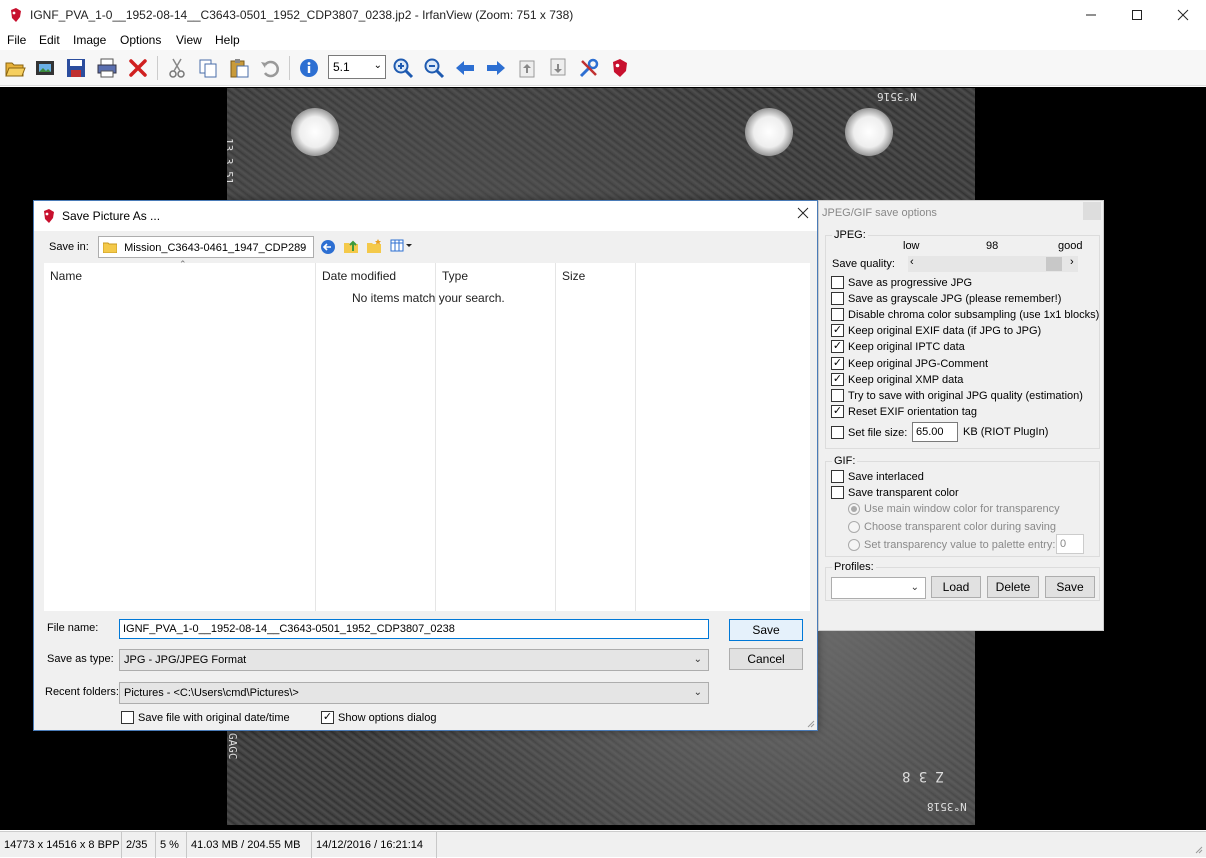 The image size is (1206, 858). I want to click on reset-orientation-checkbox: ✓ Reset EXIF orientation tag, so click(904, 411).